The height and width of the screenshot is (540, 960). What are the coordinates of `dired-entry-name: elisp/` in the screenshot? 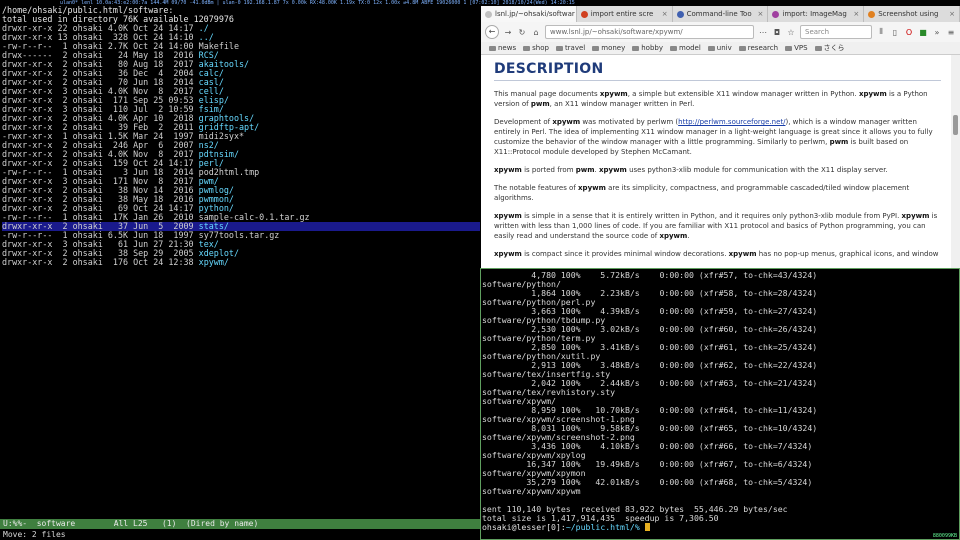 It's located at (213, 100).